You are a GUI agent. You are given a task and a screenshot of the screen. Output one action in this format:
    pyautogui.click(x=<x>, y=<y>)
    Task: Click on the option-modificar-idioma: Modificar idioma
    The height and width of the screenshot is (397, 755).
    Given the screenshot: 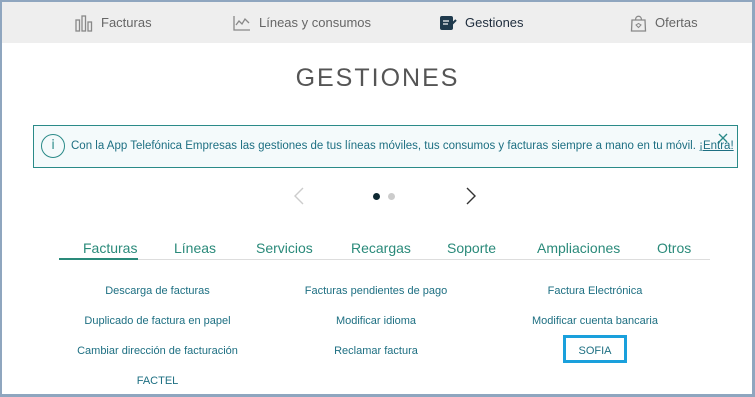 What is the action you would take?
    pyautogui.click(x=376, y=321)
    